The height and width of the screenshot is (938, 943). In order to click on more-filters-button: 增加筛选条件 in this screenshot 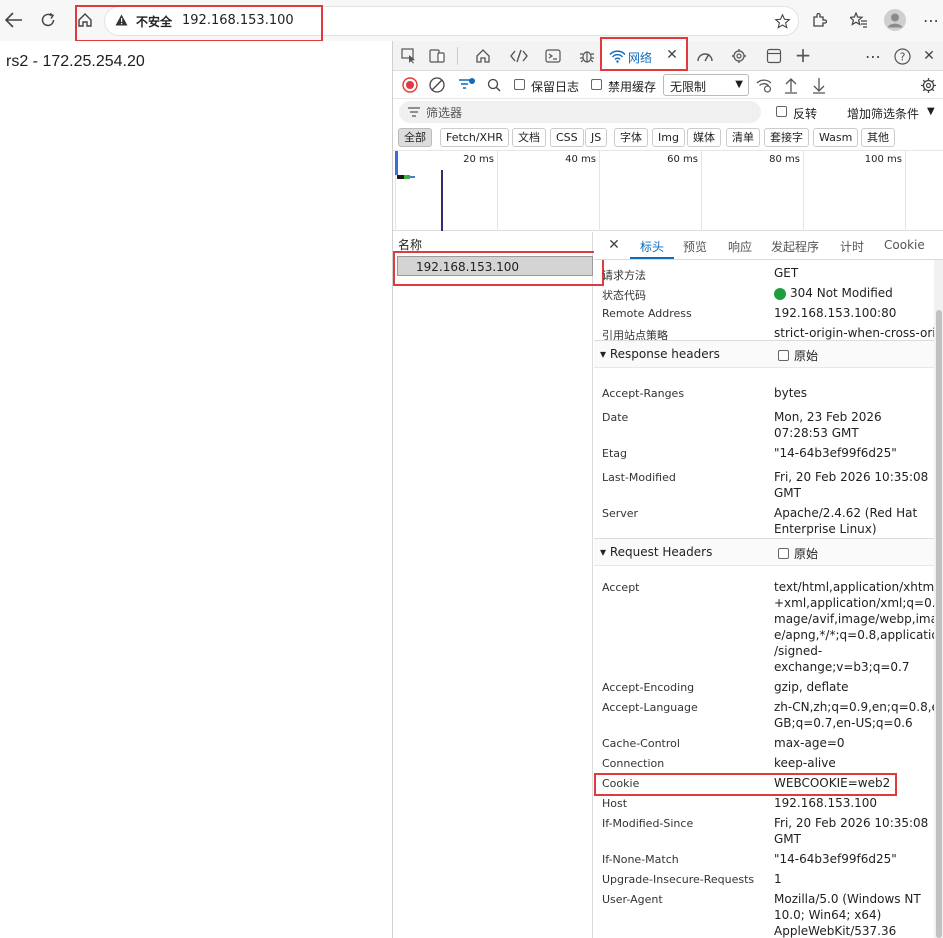, I will do `click(883, 113)`.